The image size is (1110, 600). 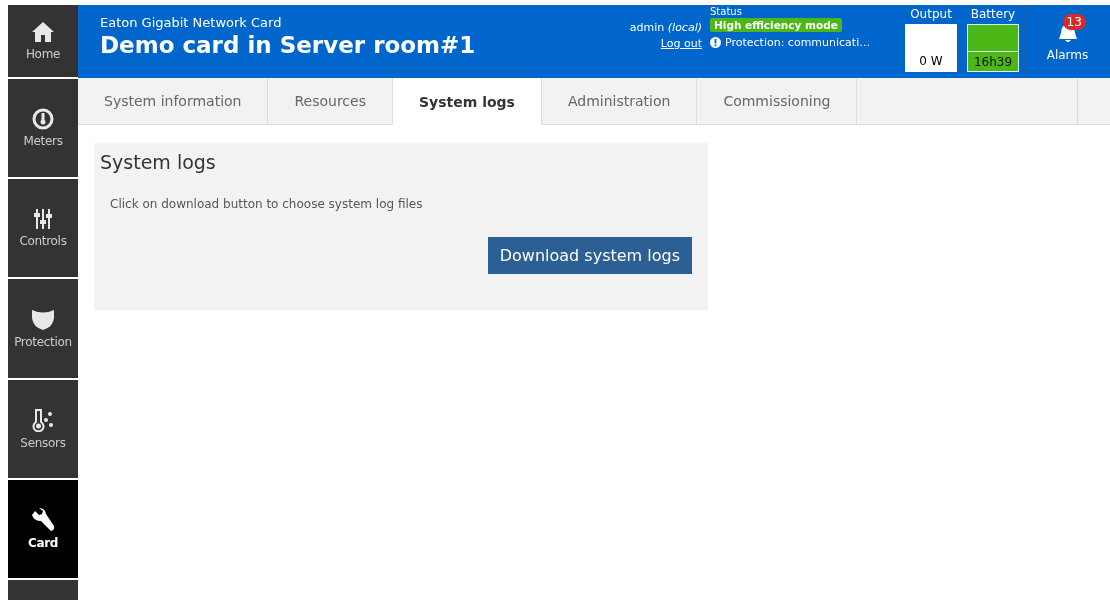 I want to click on logout-link: Log out, so click(x=681, y=43).